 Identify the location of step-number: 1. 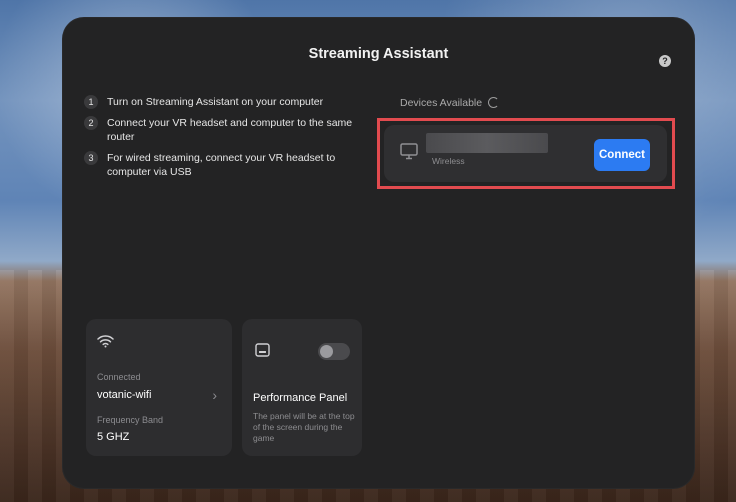
(91, 102).